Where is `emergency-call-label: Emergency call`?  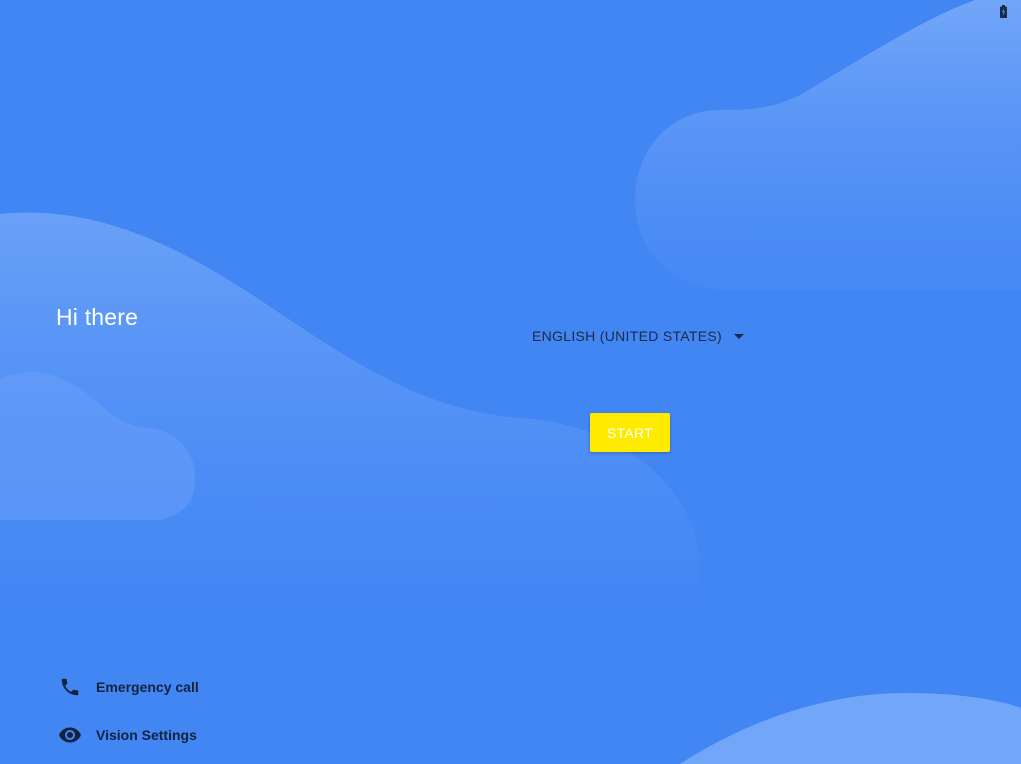 emergency-call-label: Emergency call is located at coordinates (147, 687).